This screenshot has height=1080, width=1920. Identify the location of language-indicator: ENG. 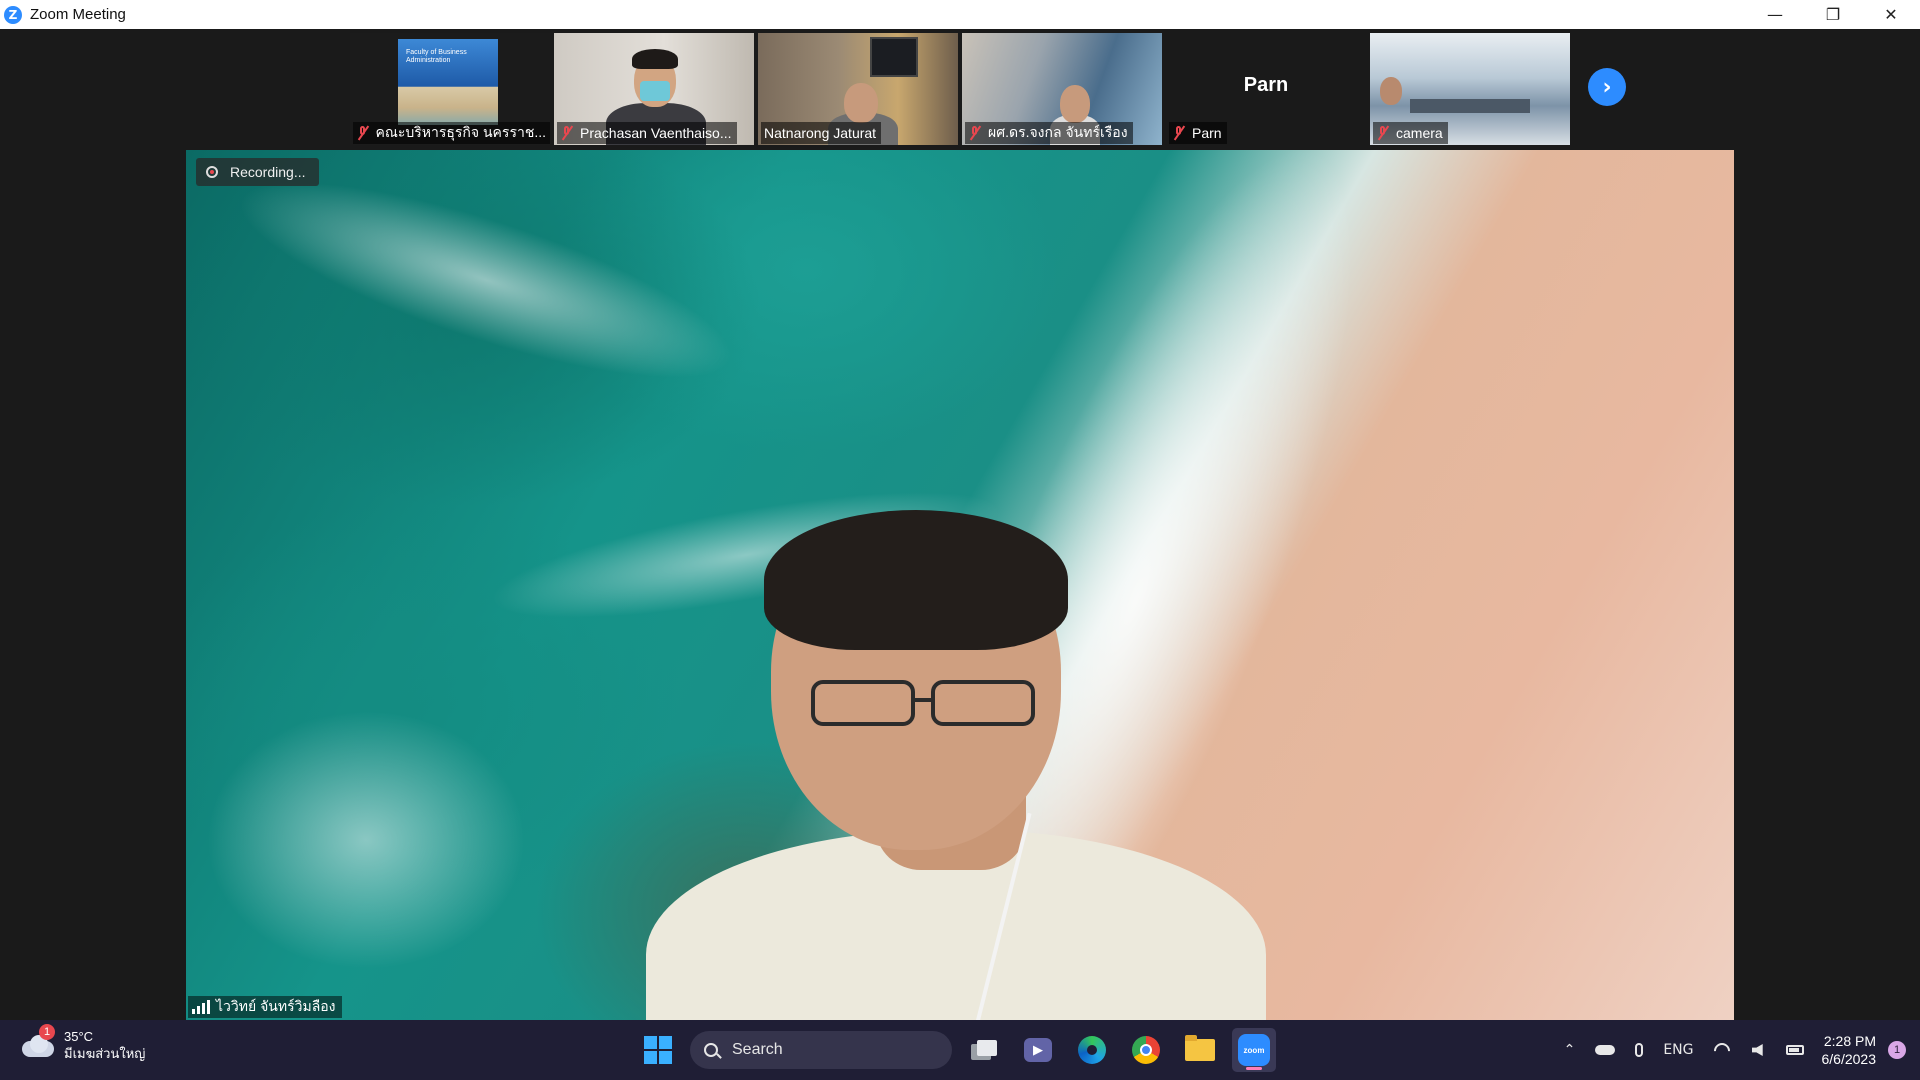
(1678, 1050).